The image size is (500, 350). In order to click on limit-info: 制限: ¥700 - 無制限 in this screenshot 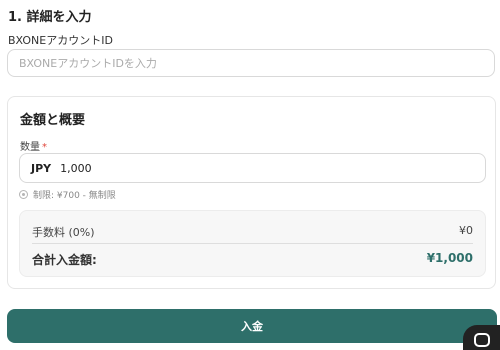, I will do `click(67, 194)`.